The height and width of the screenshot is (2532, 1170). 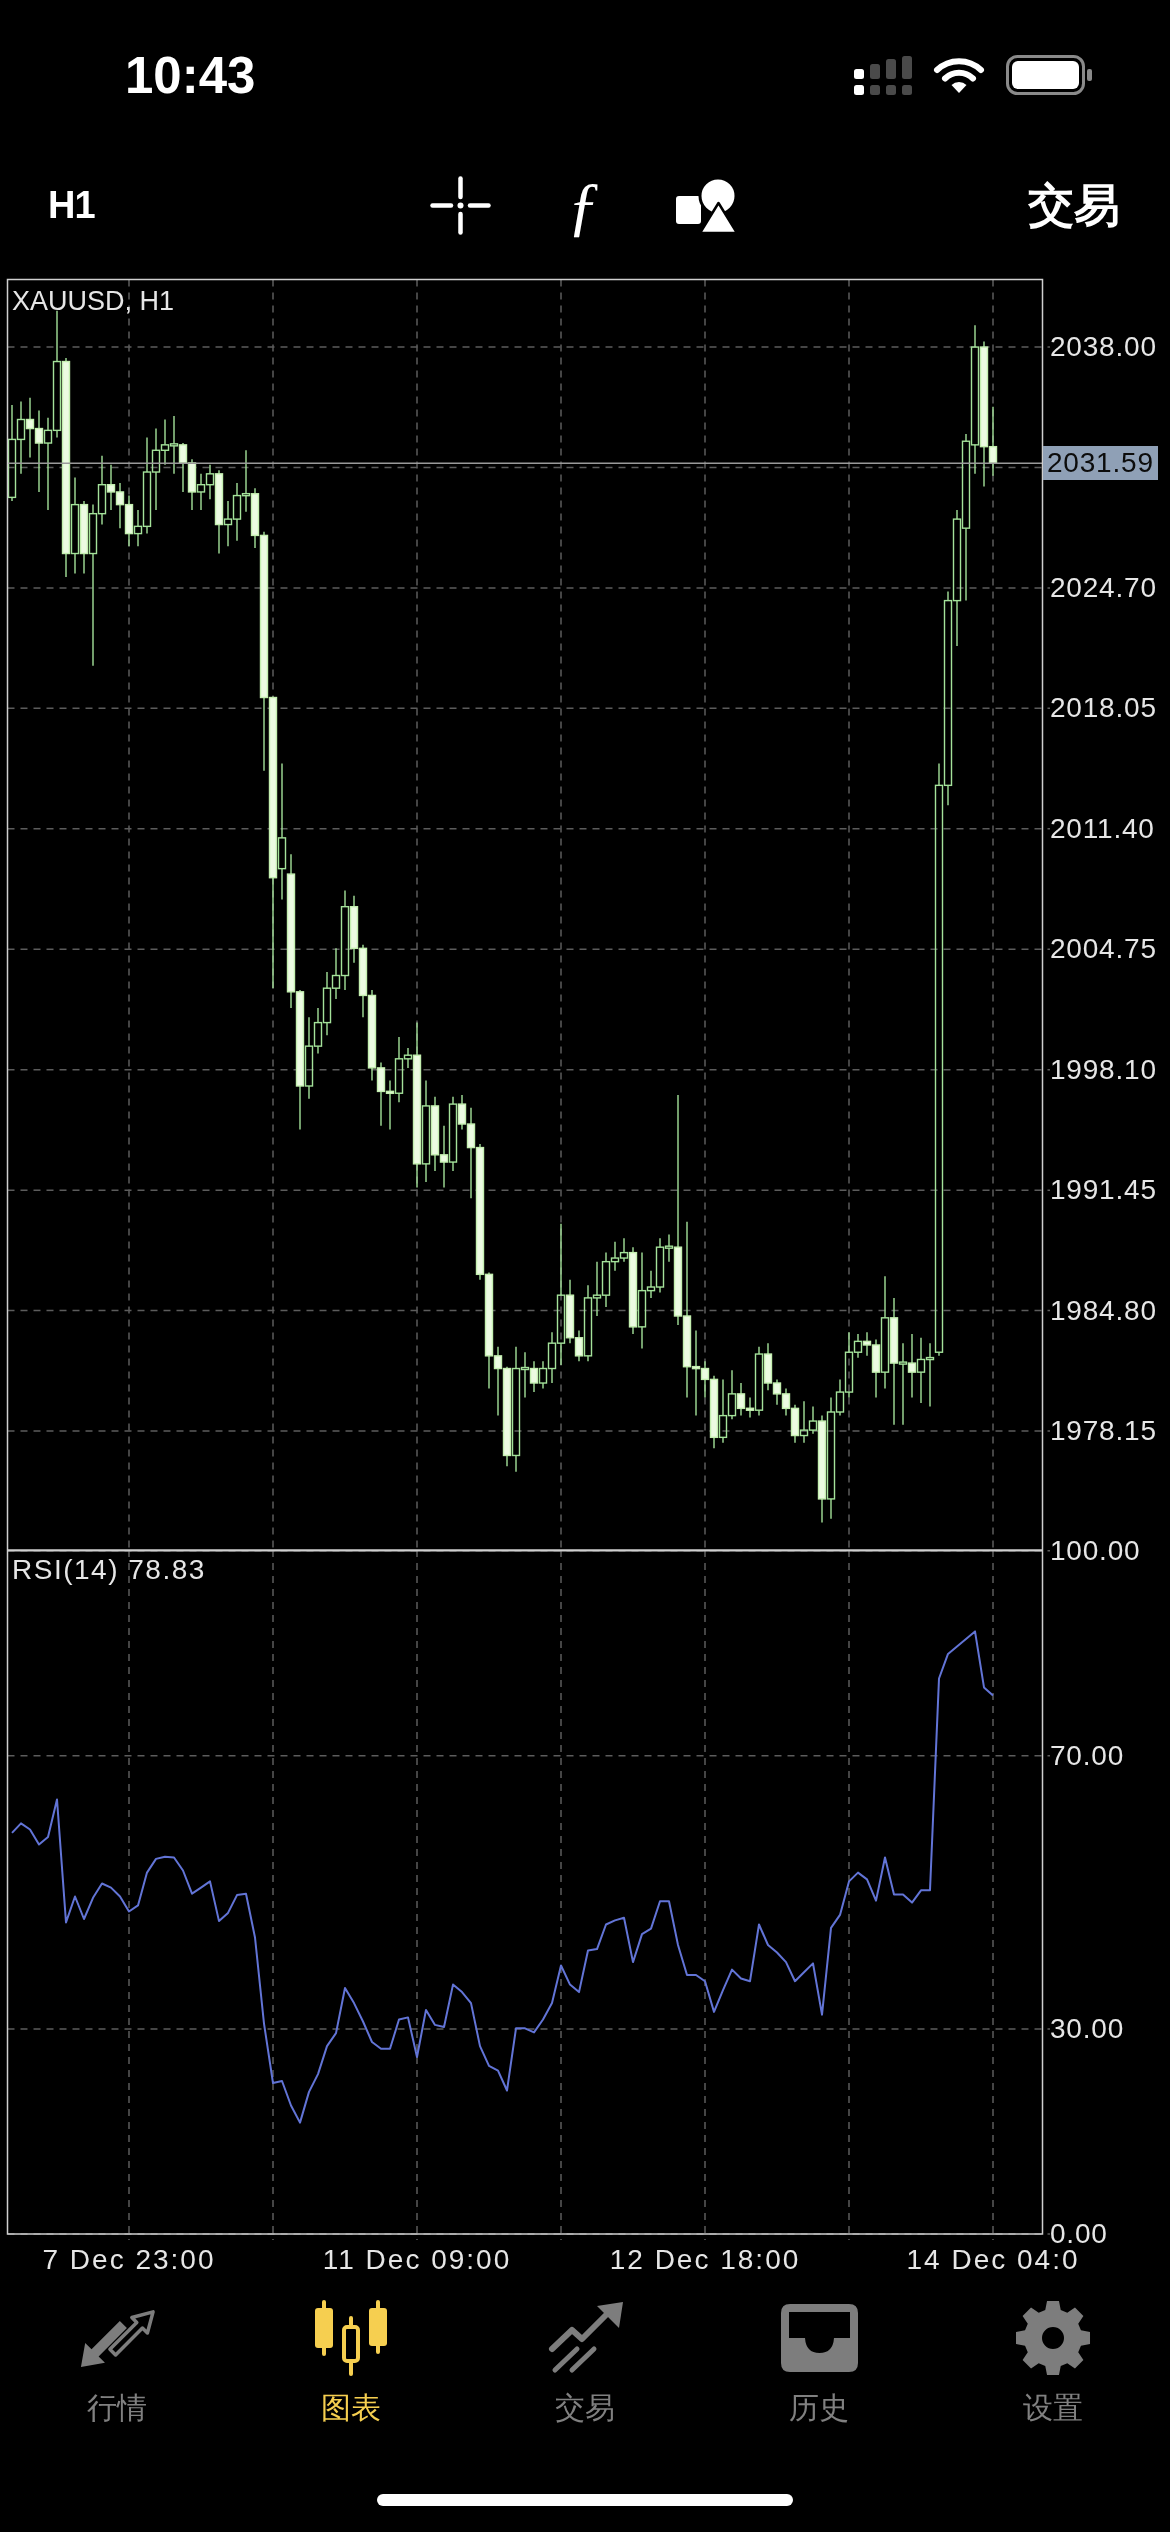 I want to click on indicator-axis-label: 0.00, so click(x=1079, y=2234).